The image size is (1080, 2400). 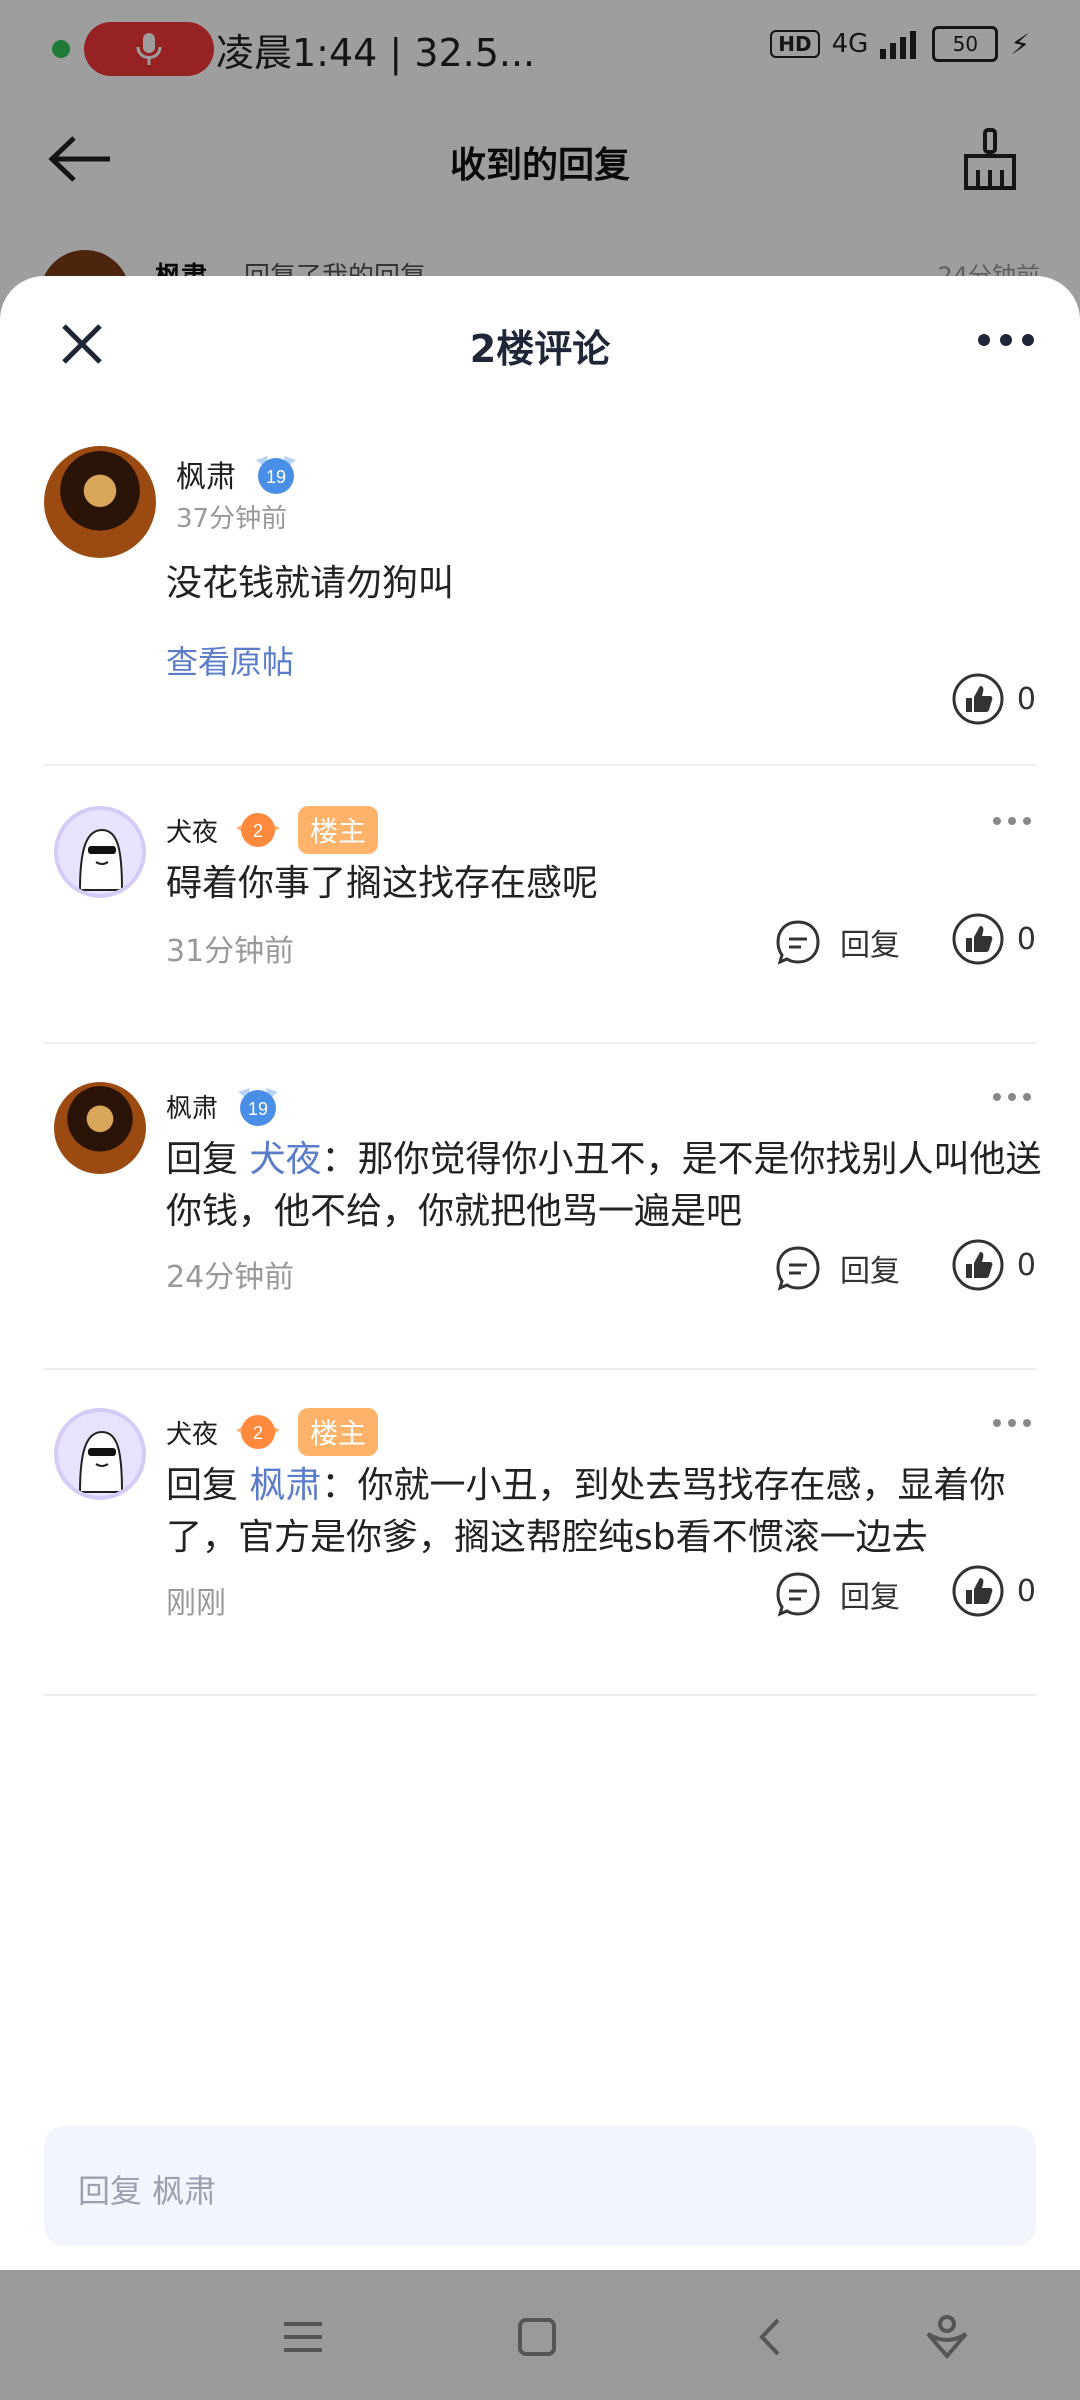 I want to click on comment-text: 没花钱就请勿狗叫, so click(x=310, y=583).